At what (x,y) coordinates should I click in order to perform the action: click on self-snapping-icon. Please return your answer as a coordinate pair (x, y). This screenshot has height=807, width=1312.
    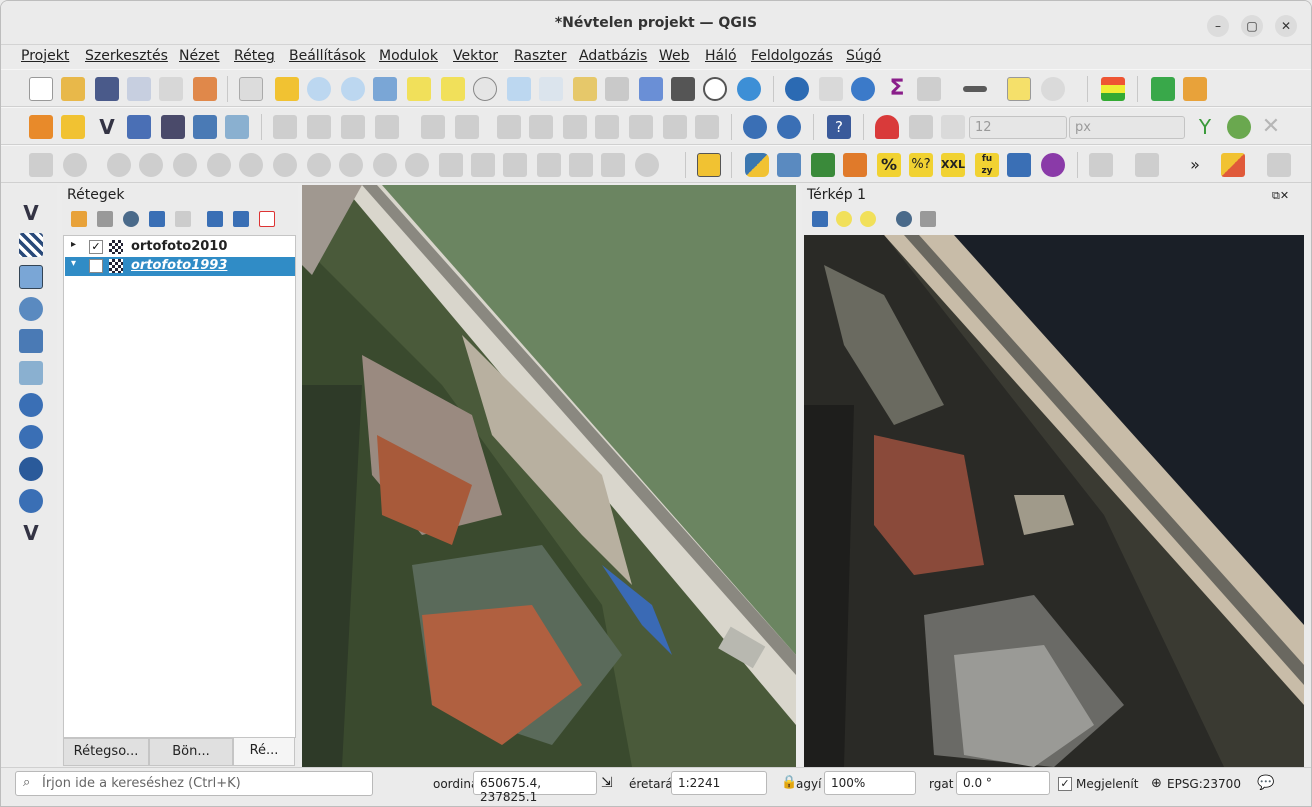
    Looking at the image, I should click on (1239, 127).